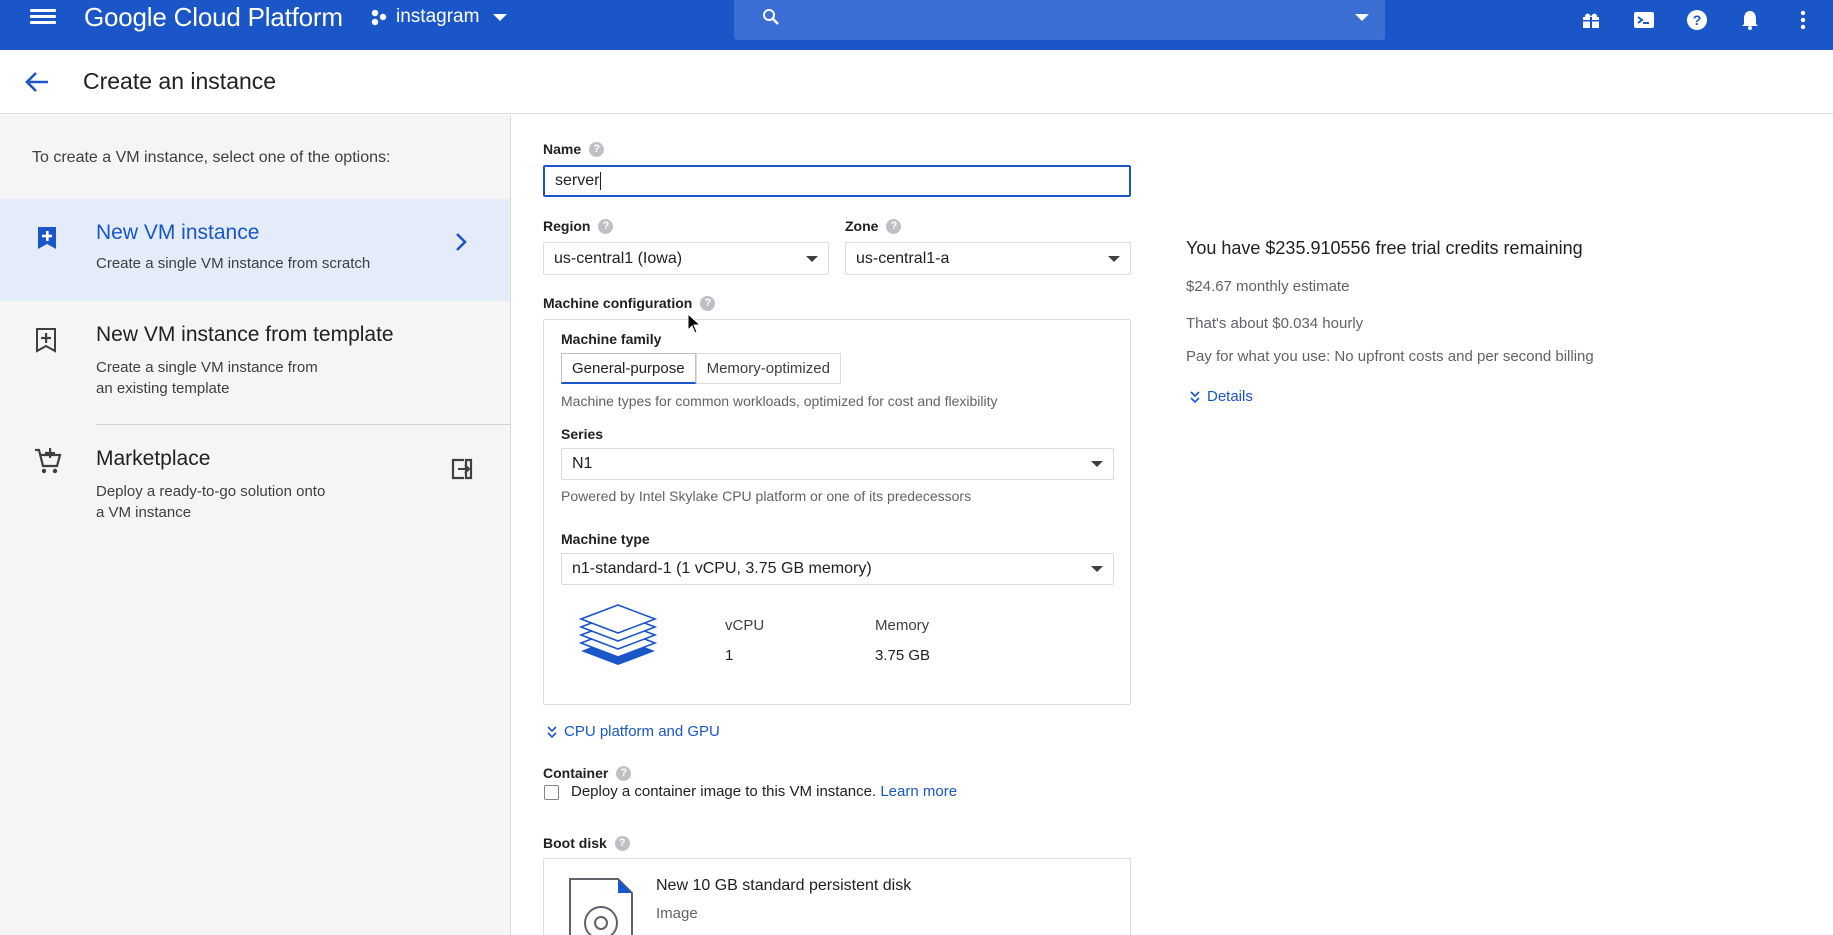 This screenshot has width=1833, height=935. What do you see at coordinates (577, 180) in the screenshot?
I see `name-input-value: server` at bounding box center [577, 180].